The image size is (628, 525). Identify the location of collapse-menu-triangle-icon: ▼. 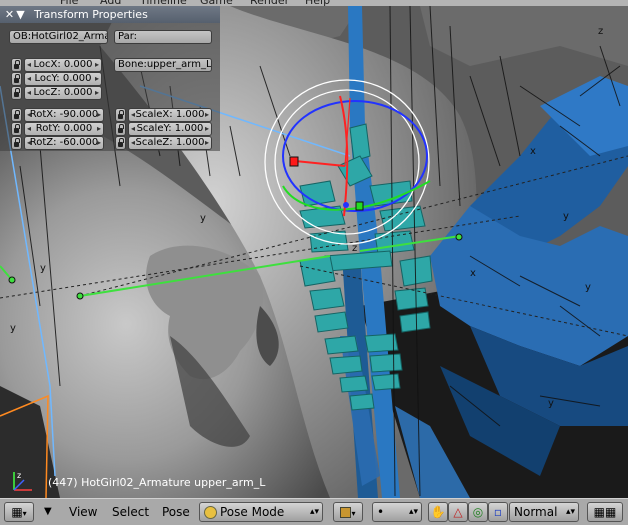
(48, 511).